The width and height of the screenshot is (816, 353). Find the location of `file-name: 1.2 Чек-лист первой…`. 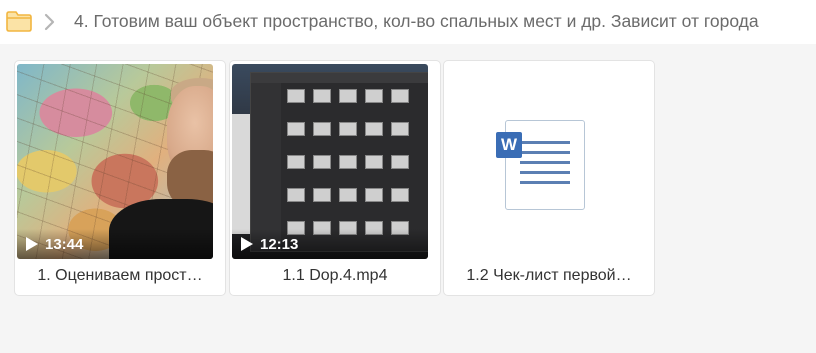

file-name: 1.2 Чек-лист первой… is located at coordinates (549, 276).